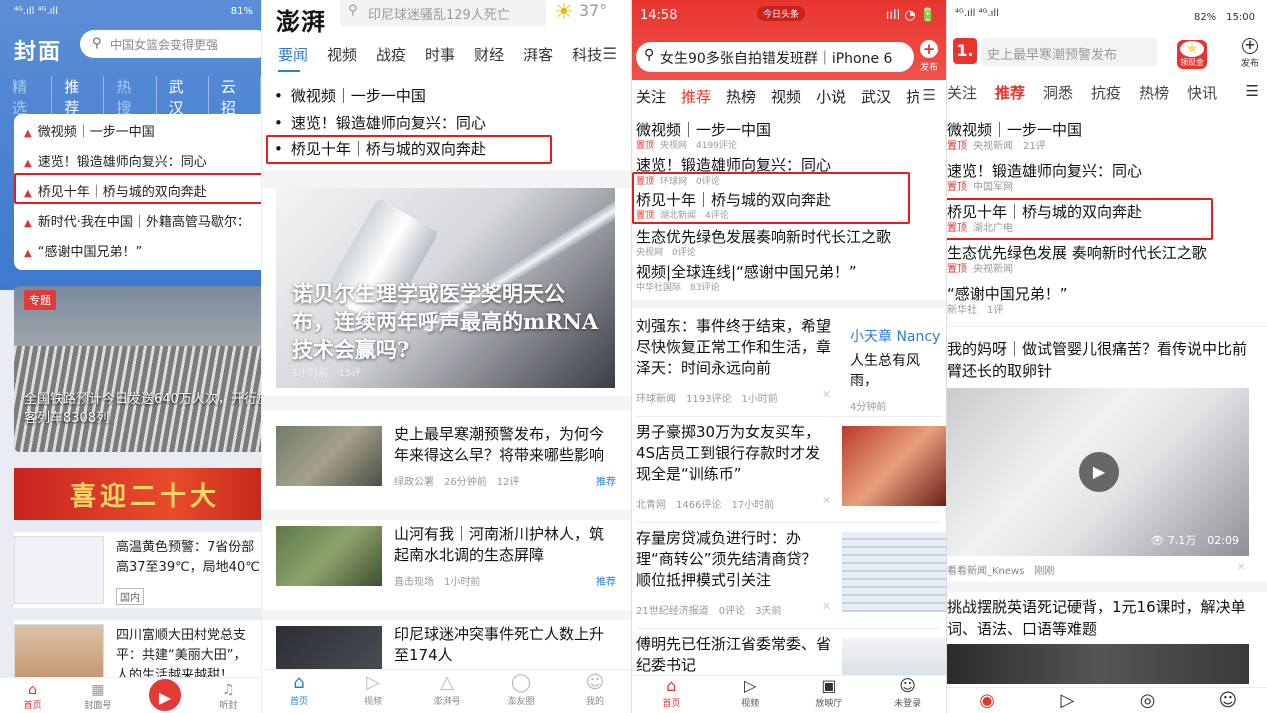  What do you see at coordinates (446, 566) in the screenshot?
I see `news-item: 山河有我｜河南淅川护林人，筑起南水北调的生态屏障 直击现场 1小时前 推荐` at bounding box center [446, 566].